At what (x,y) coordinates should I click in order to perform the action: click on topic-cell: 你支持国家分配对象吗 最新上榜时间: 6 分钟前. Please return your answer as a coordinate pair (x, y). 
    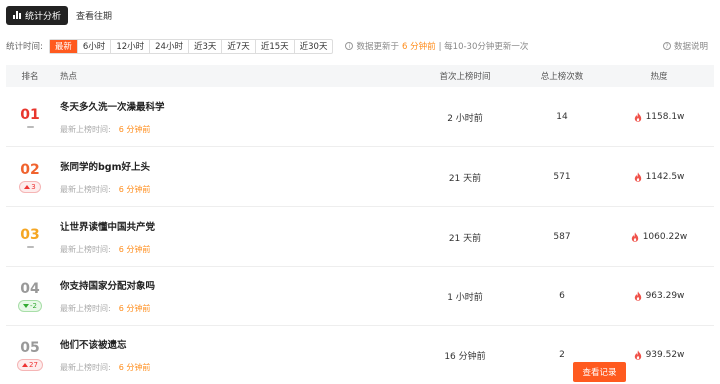
    Looking at the image, I should click on (232, 296).